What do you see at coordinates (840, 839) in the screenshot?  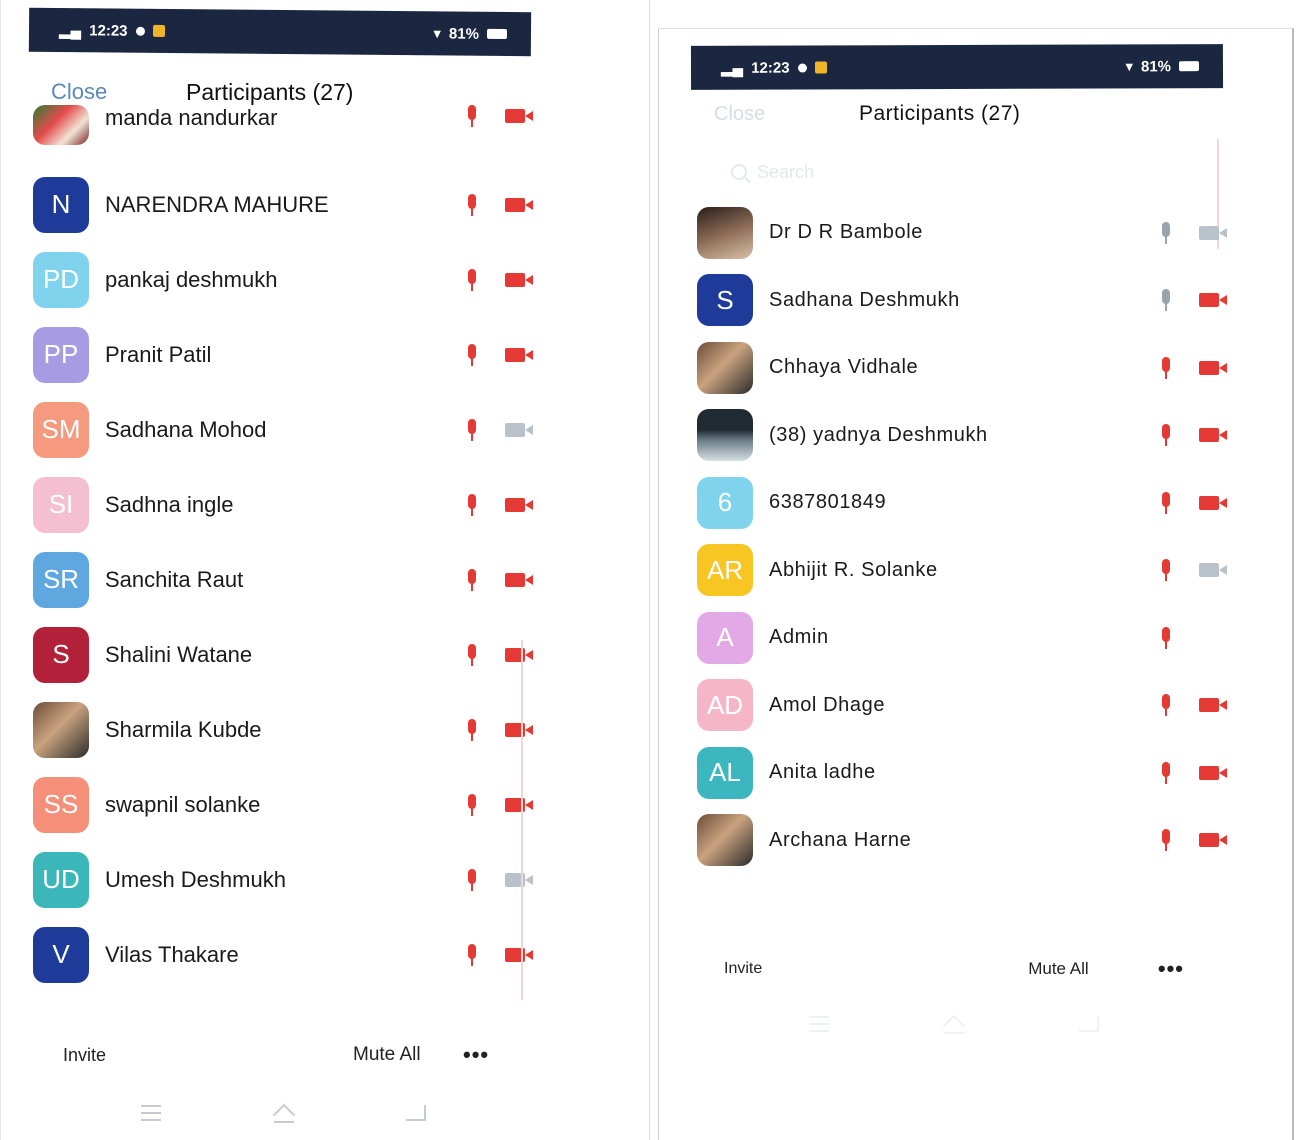 I see `participant-name: Archana Harne` at bounding box center [840, 839].